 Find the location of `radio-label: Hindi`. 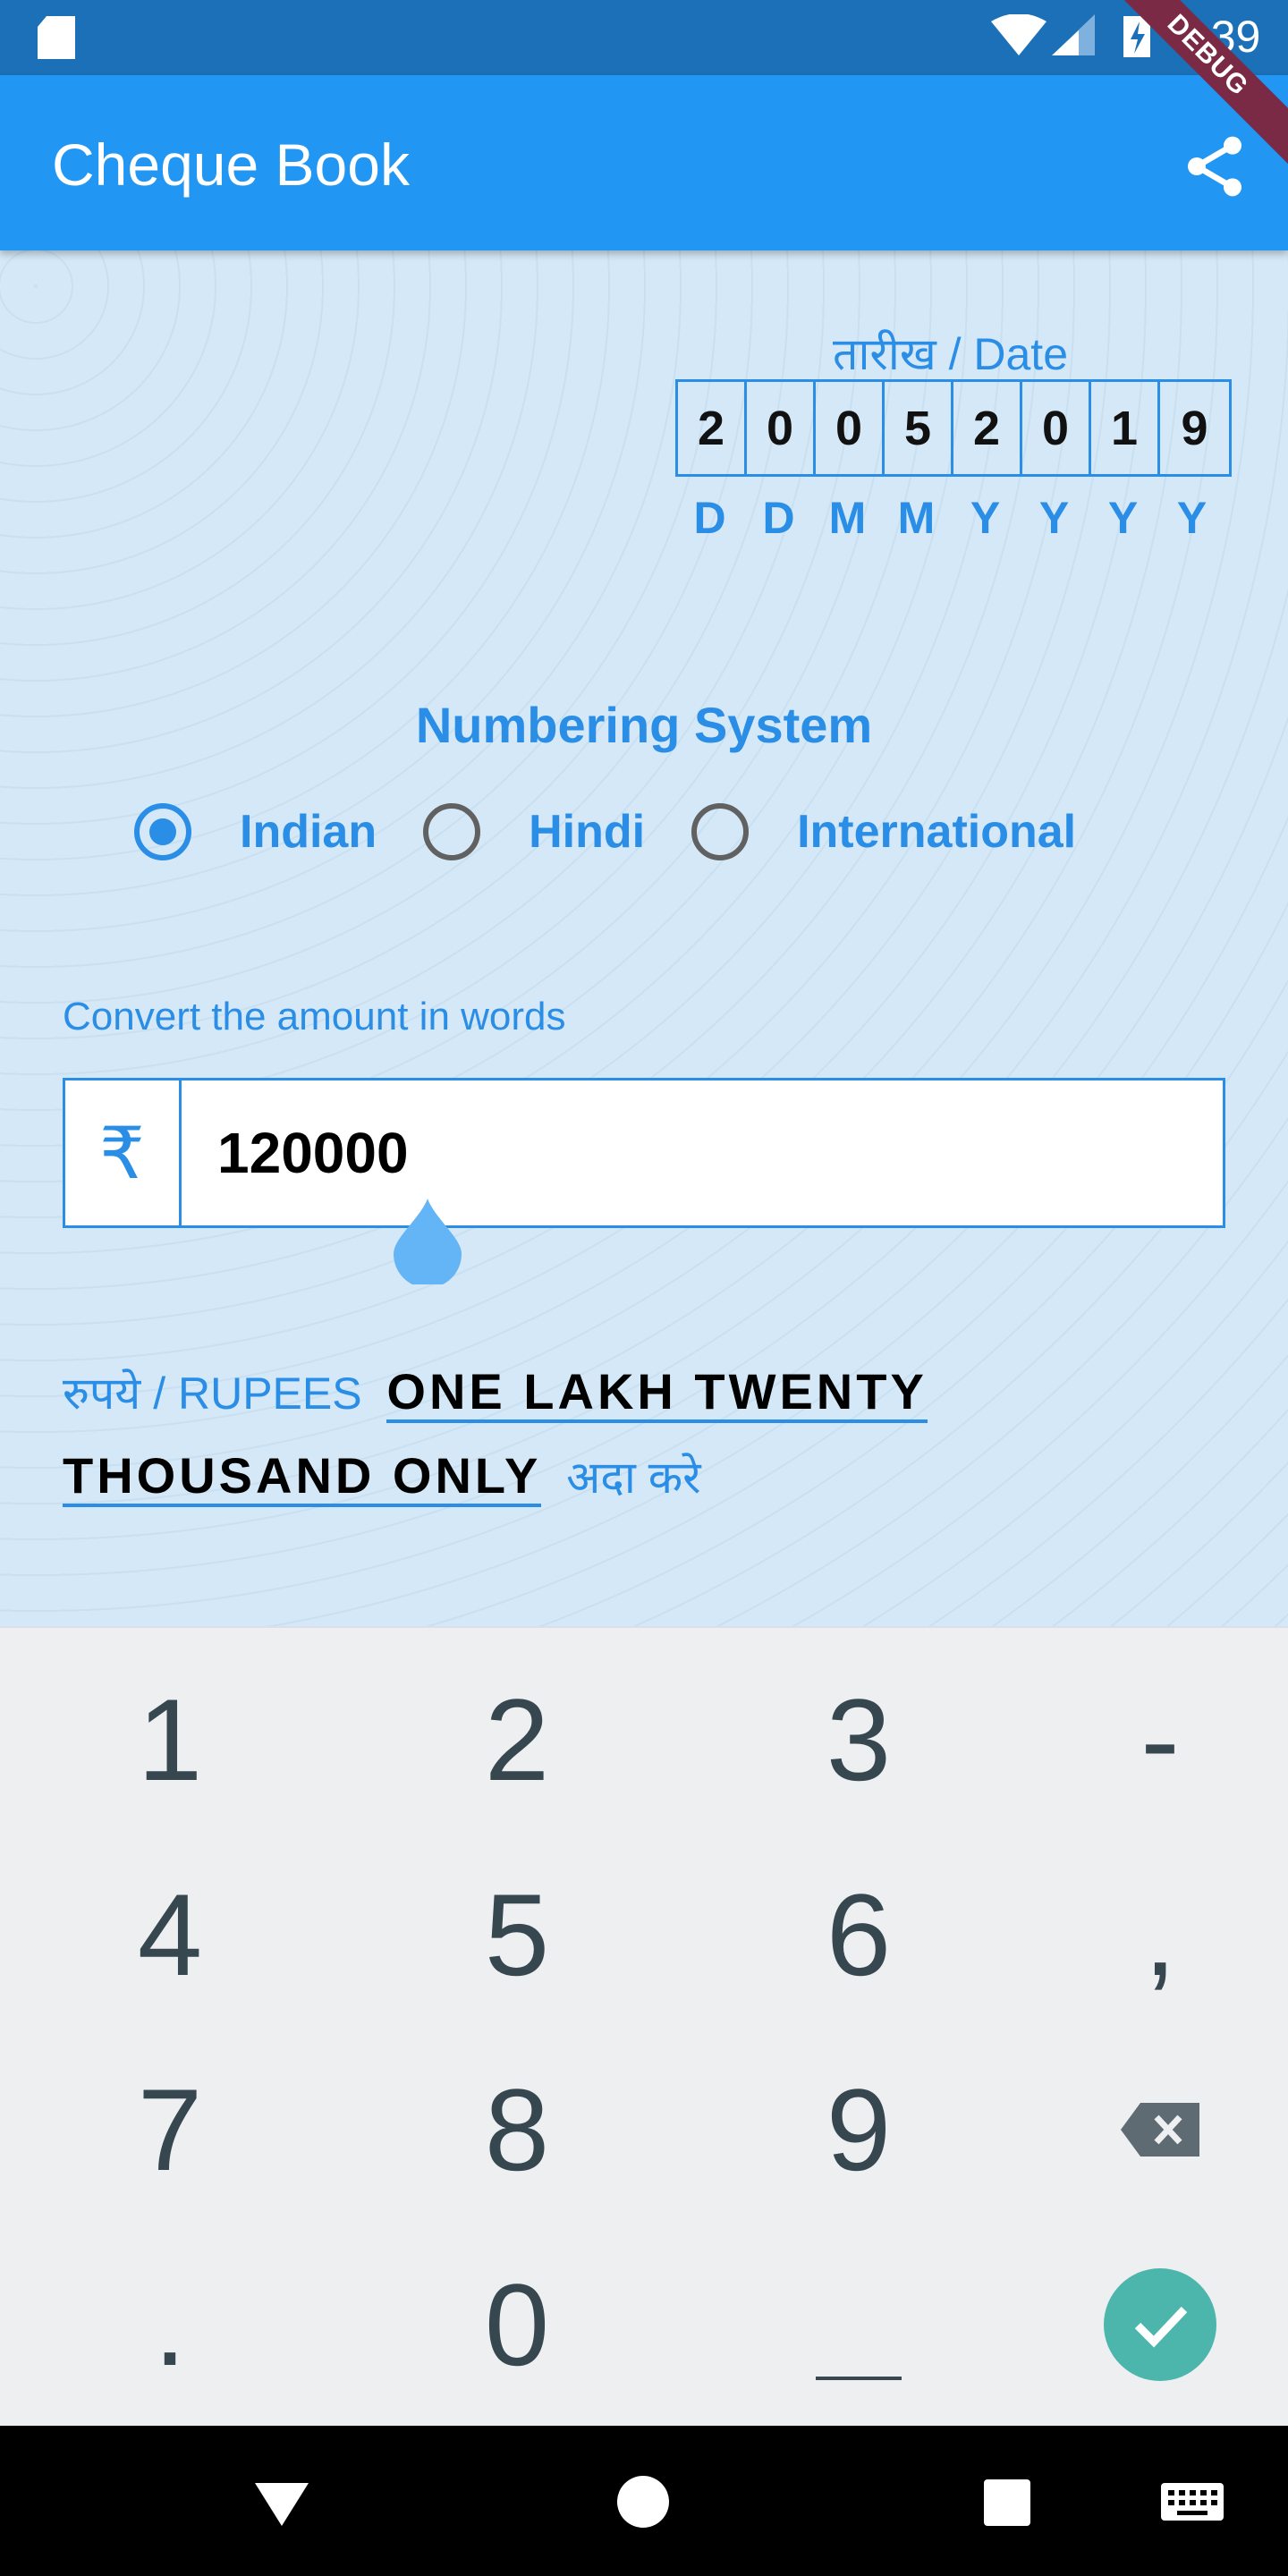

radio-label: Hindi is located at coordinates (587, 832).